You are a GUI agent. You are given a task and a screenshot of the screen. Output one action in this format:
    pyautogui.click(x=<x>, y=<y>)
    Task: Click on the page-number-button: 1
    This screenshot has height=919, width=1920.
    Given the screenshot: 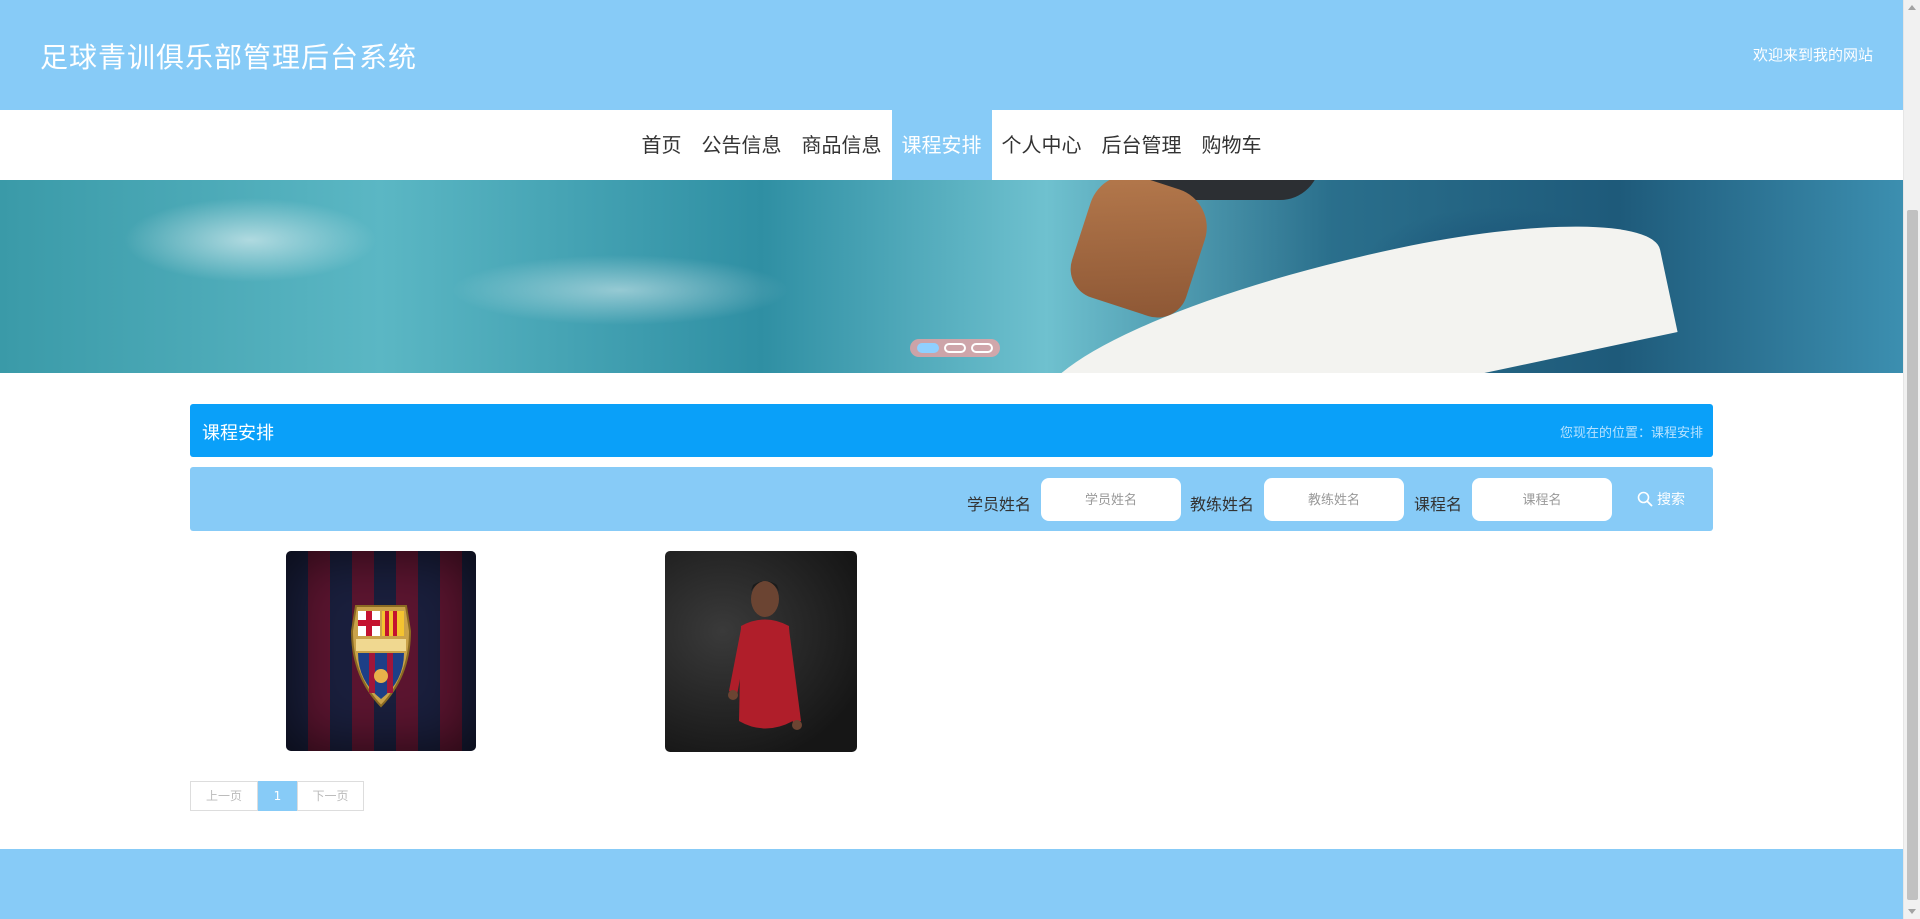 What is the action you would take?
    pyautogui.click(x=277, y=796)
    